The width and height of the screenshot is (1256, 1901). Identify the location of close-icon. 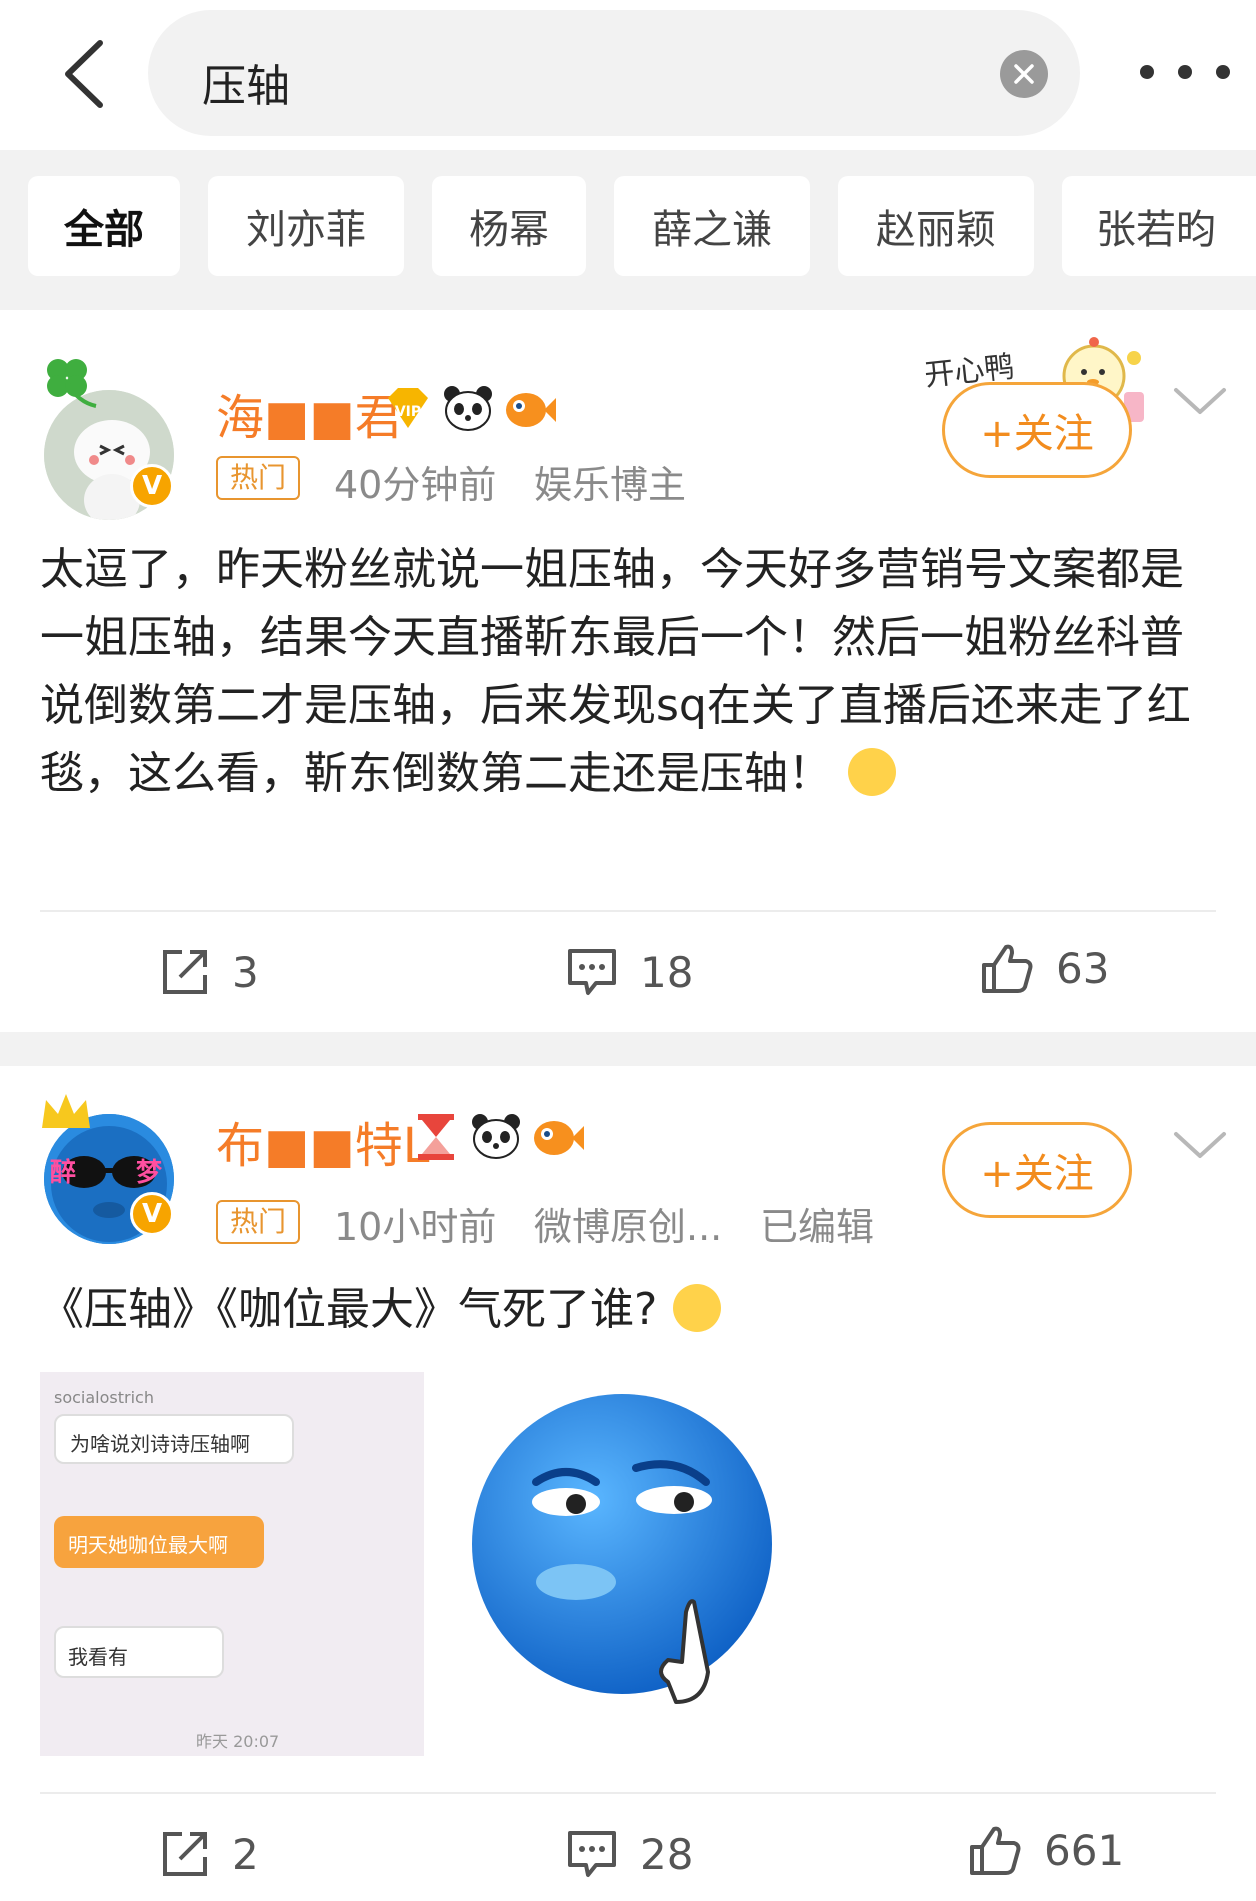
(1024, 74).